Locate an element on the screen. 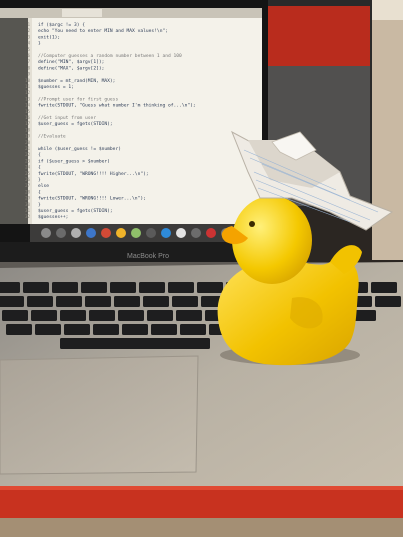 The height and width of the screenshot is (537, 403). file-sidebar is located at coordinates (14, 121).